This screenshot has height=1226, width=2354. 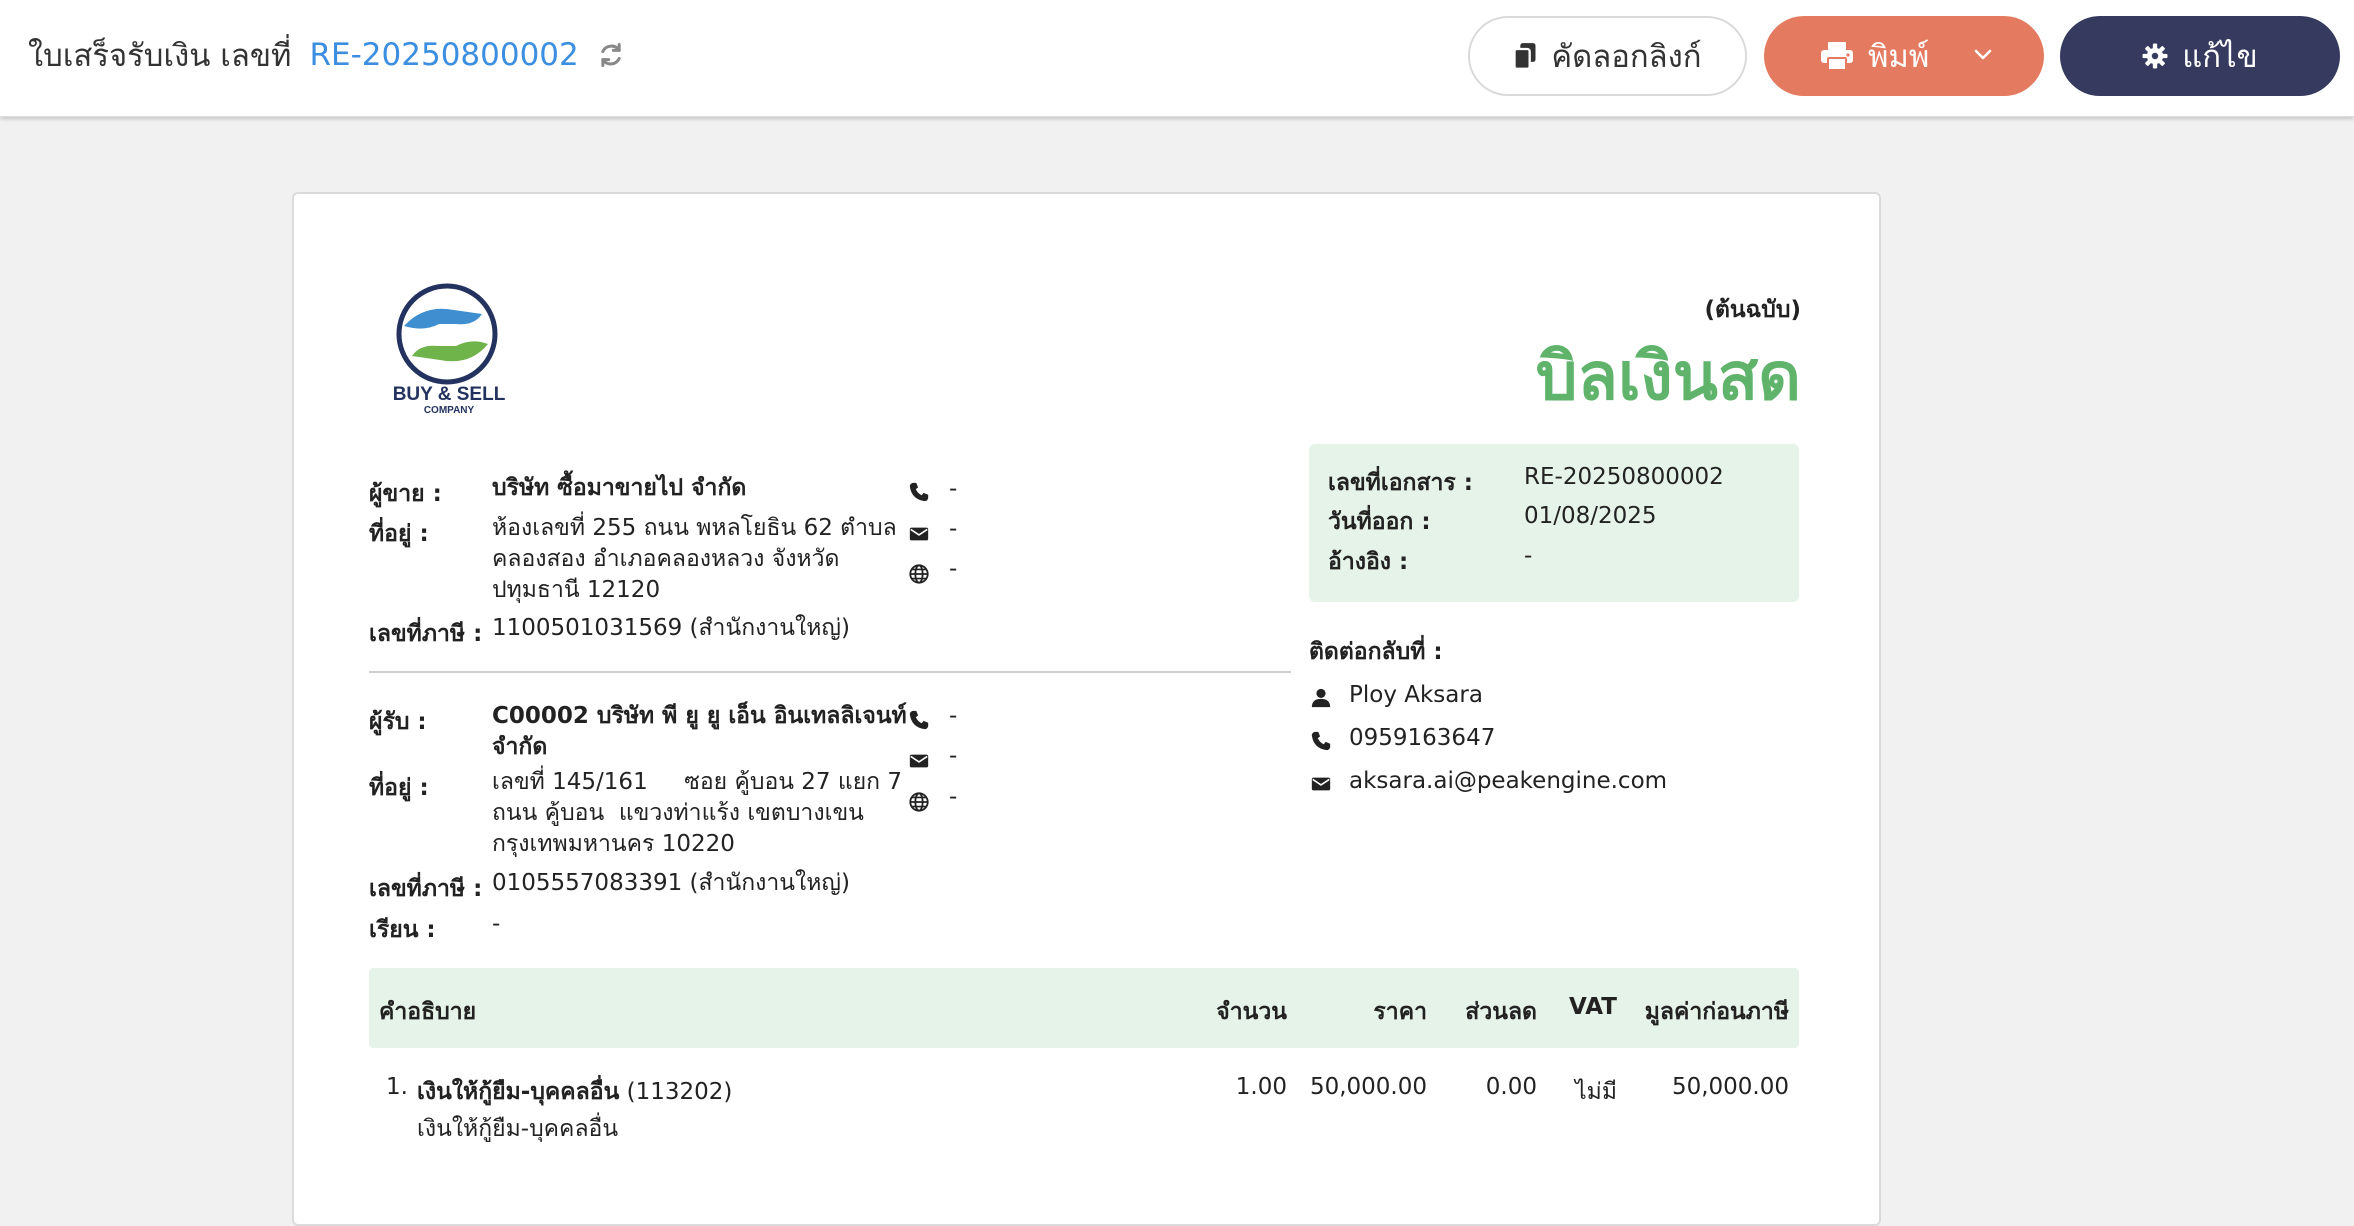 What do you see at coordinates (443, 55) in the screenshot?
I see `doc-number-link: RE-20250800002` at bounding box center [443, 55].